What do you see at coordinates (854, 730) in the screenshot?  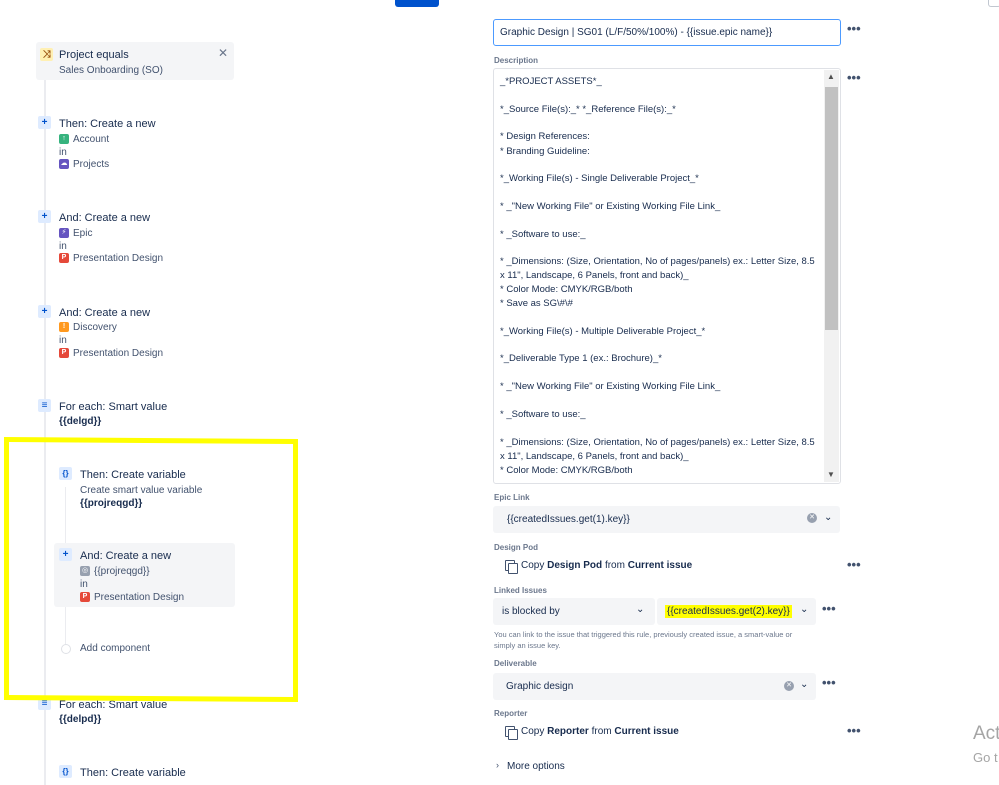 I see `reporter-more-icon: •••` at bounding box center [854, 730].